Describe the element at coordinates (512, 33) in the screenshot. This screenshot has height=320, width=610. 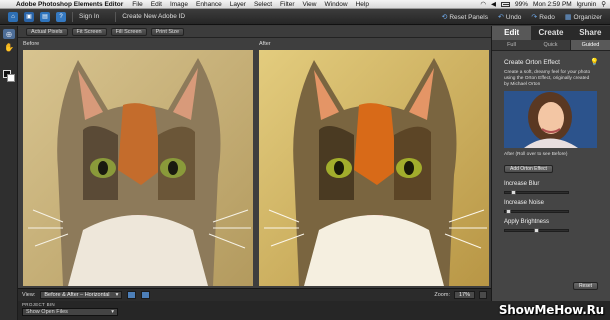
I see `tab-edit: Edit` at that location.